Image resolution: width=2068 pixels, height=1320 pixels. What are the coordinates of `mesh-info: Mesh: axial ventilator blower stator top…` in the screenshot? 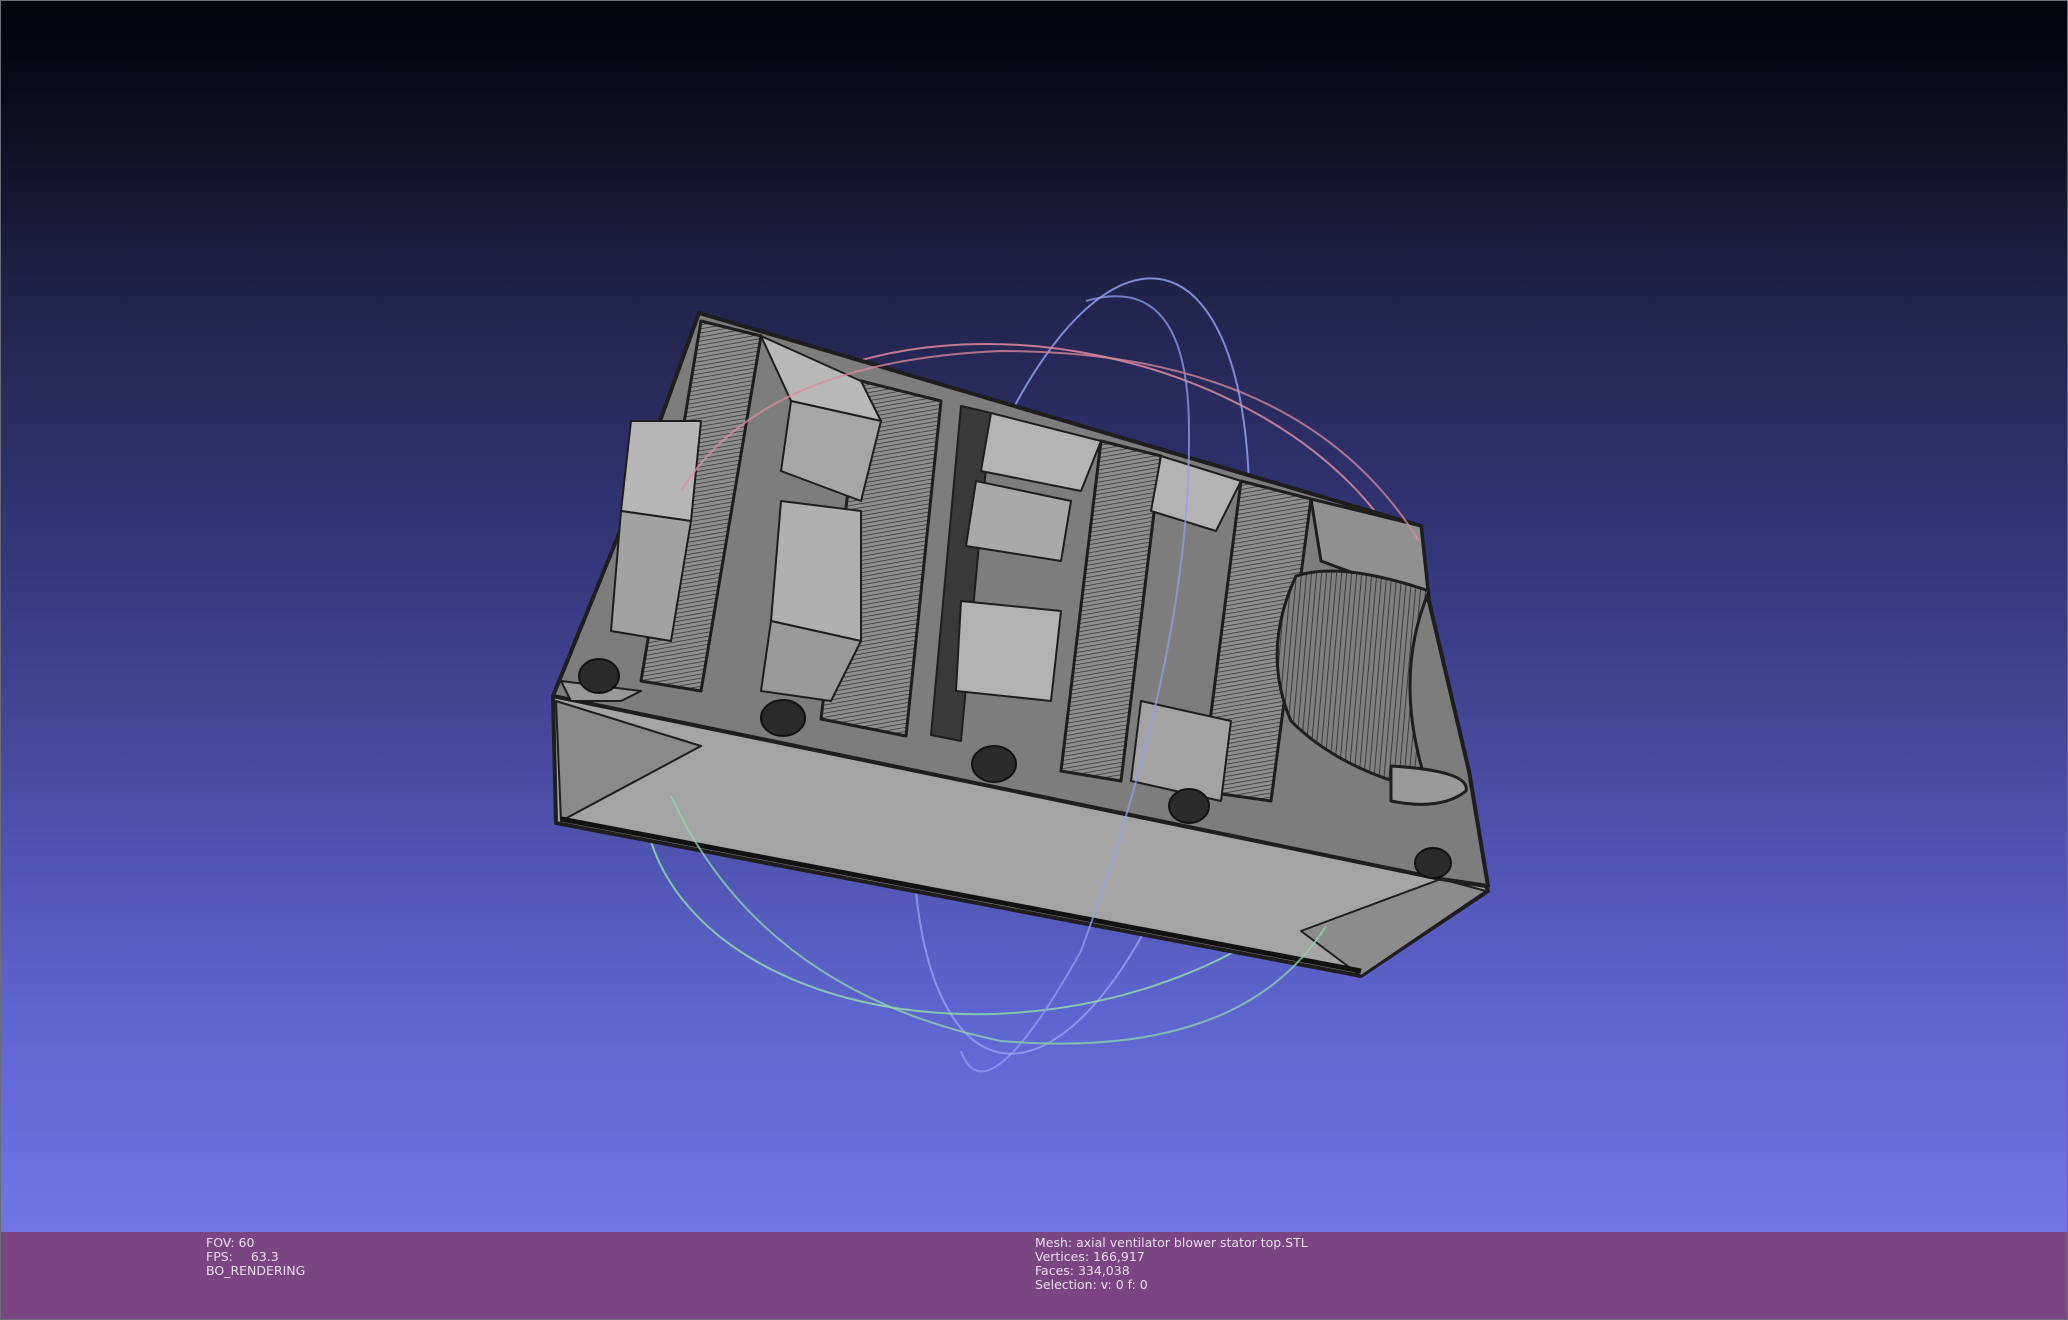 It's located at (1171, 1264).